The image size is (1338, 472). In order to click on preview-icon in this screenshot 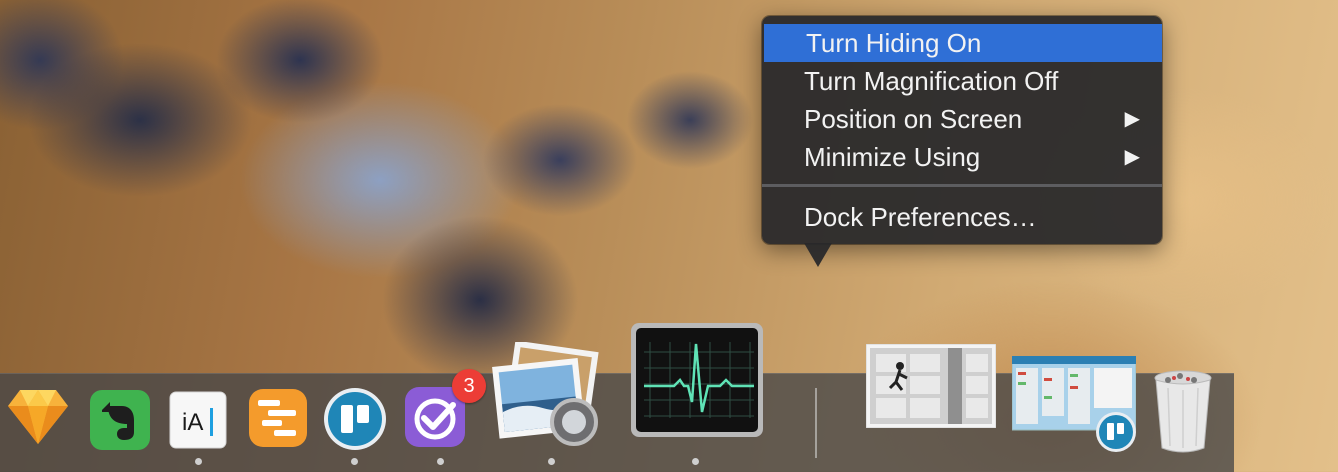, I will do `click(546, 395)`.